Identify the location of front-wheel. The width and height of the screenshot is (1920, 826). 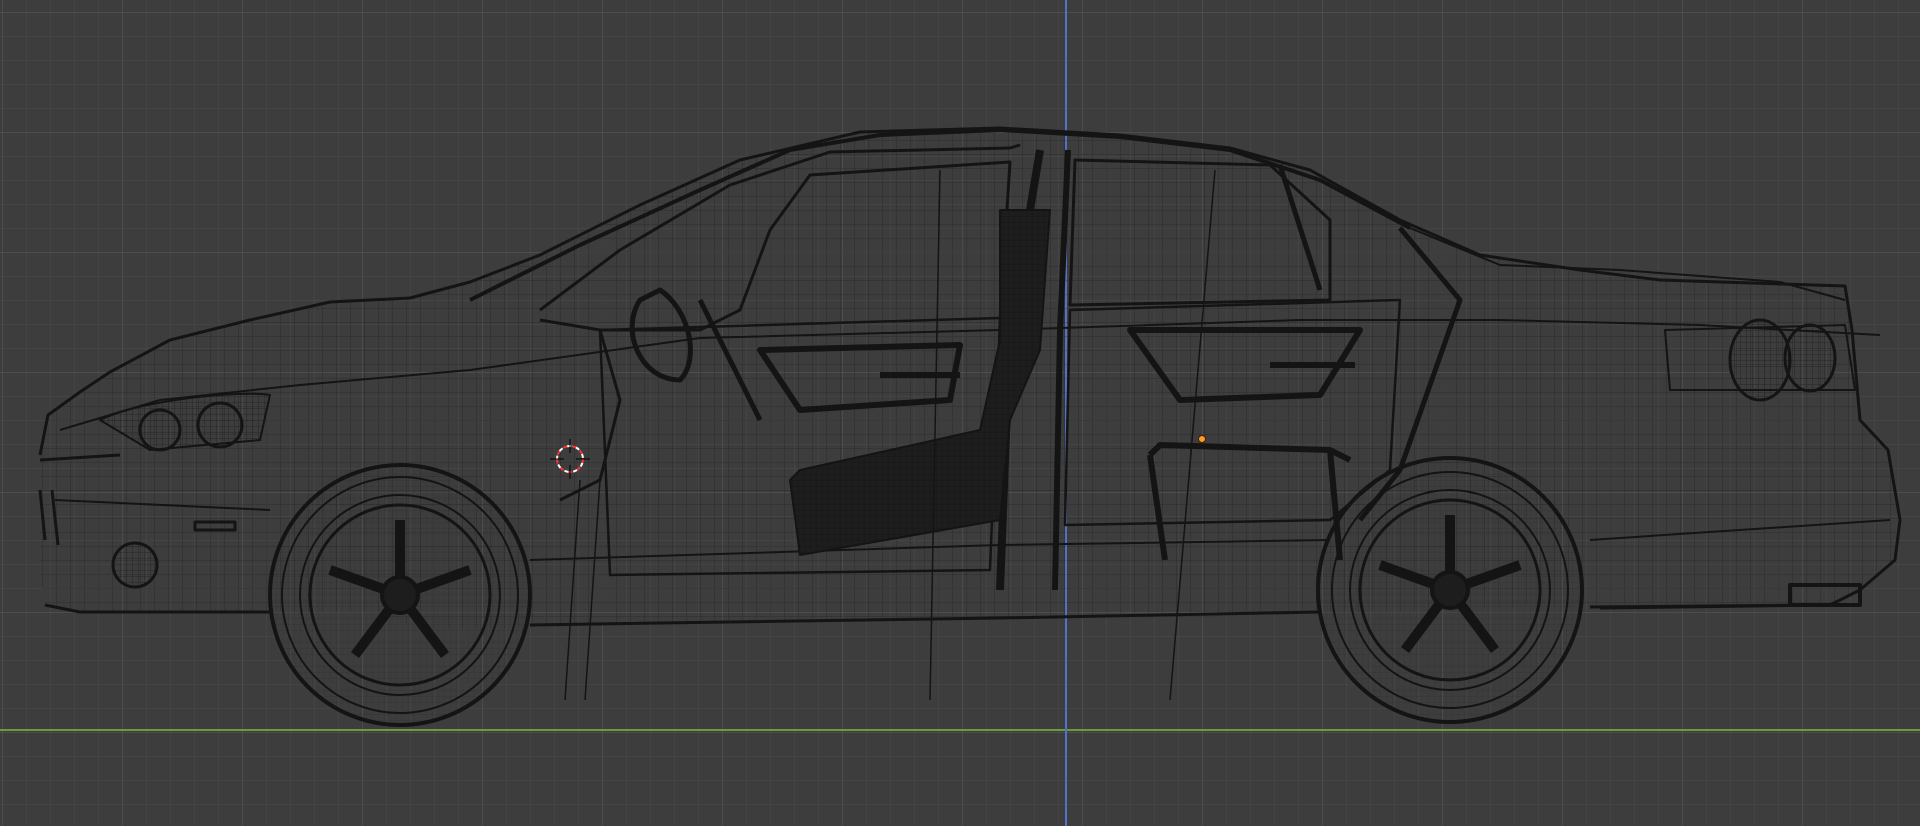
(400, 595).